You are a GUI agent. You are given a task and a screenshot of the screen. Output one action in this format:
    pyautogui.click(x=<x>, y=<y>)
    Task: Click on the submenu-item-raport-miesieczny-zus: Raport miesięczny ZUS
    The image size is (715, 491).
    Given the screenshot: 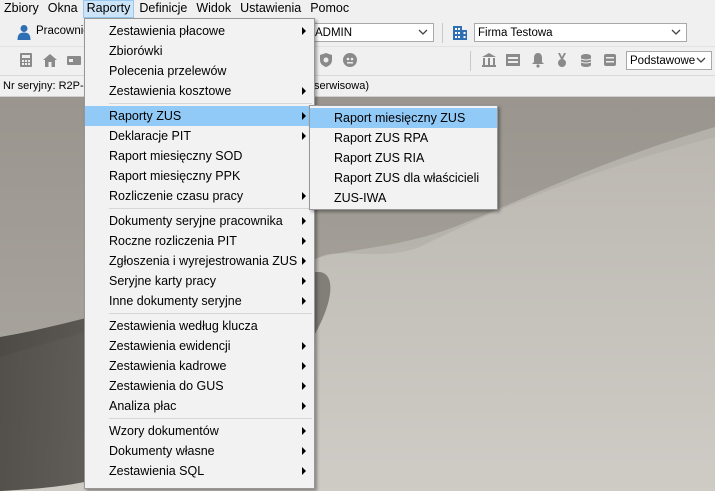 What is the action you would take?
    pyautogui.click(x=403, y=118)
    